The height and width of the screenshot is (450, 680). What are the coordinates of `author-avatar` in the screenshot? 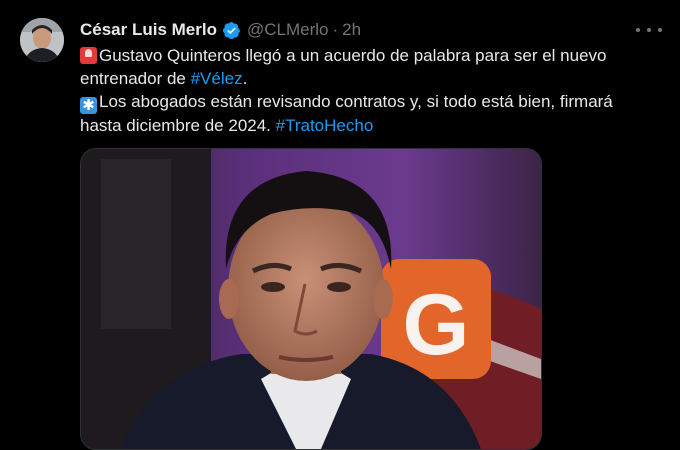 It's located at (42, 40).